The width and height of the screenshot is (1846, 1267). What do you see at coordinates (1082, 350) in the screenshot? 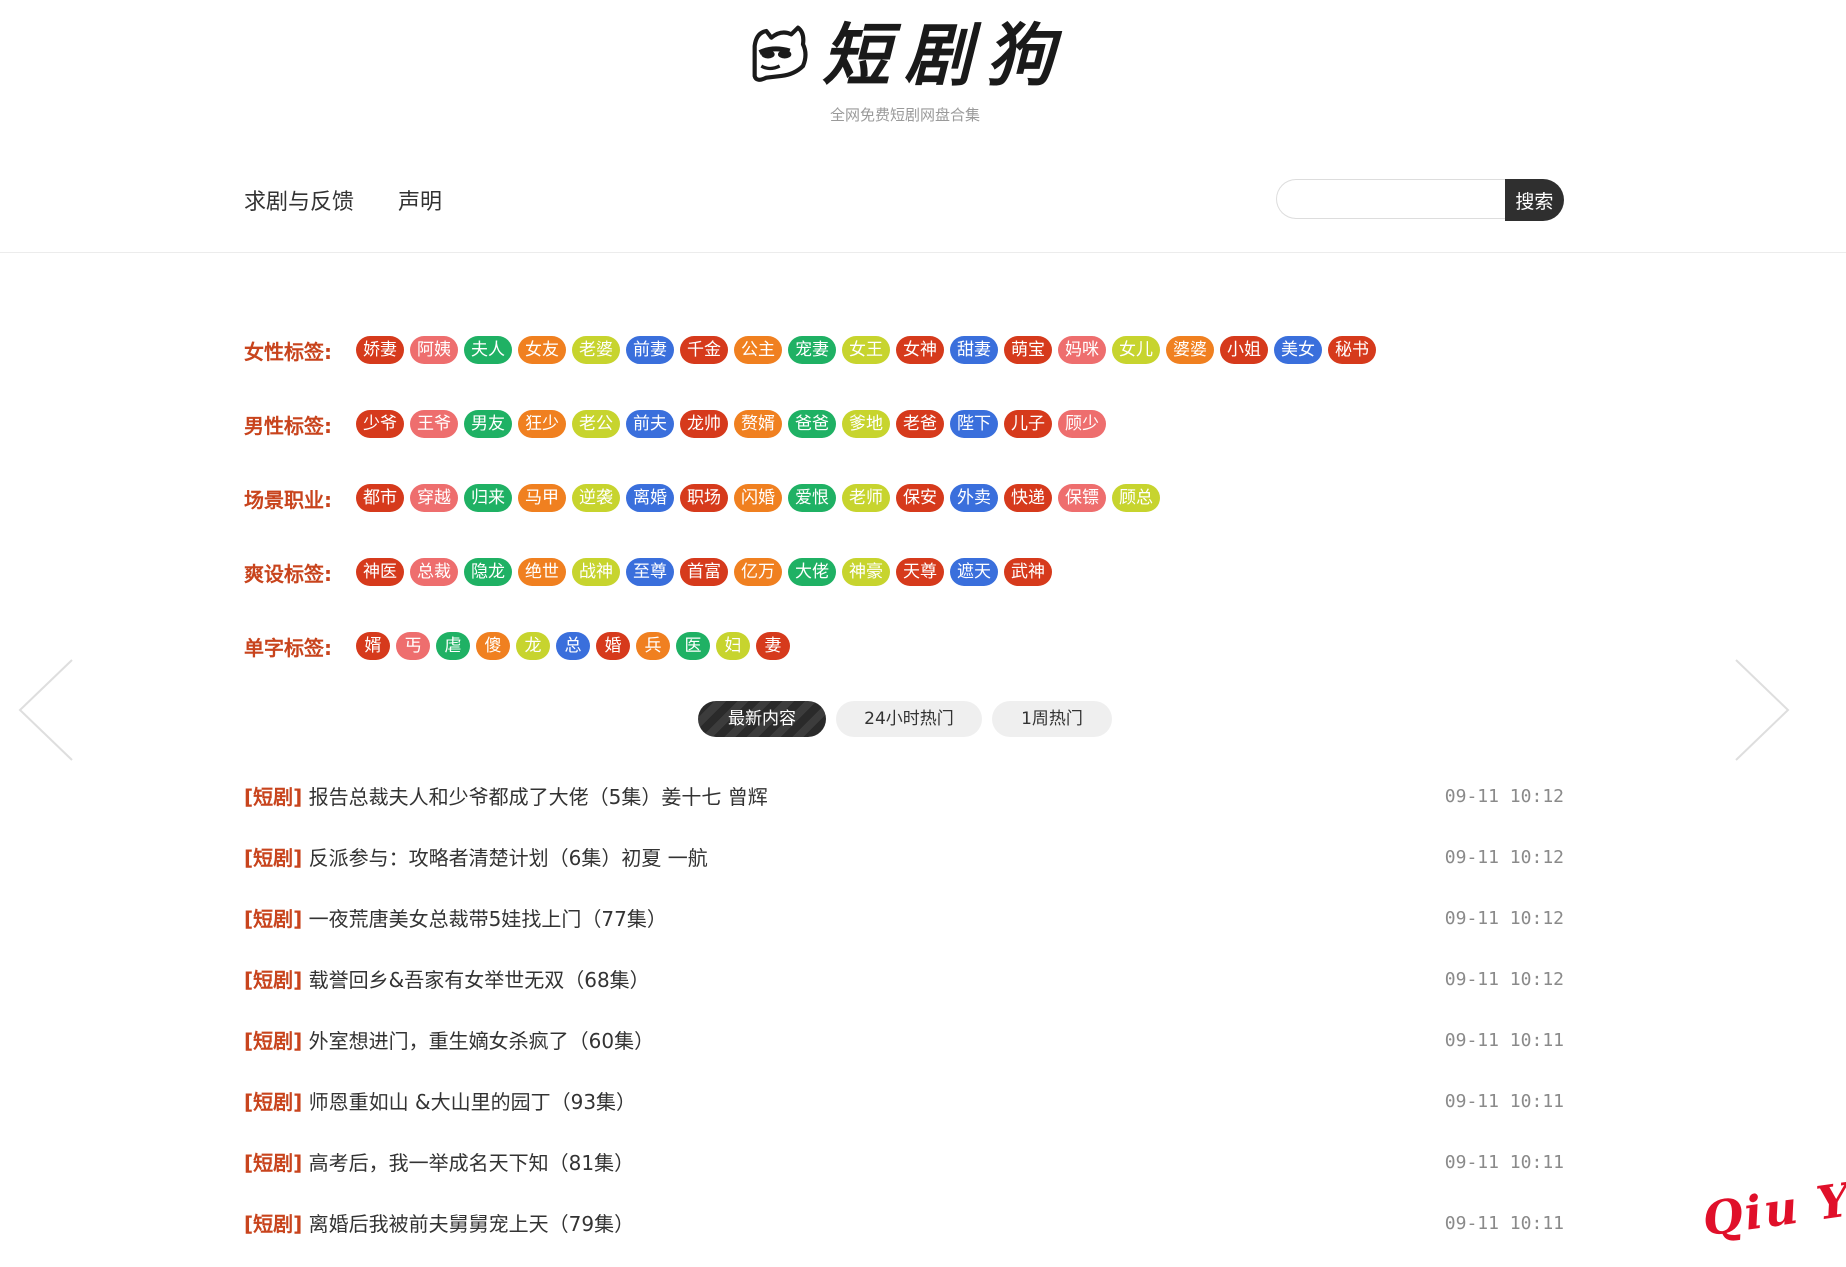
I see `tag-pill: 妈咪` at bounding box center [1082, 350].